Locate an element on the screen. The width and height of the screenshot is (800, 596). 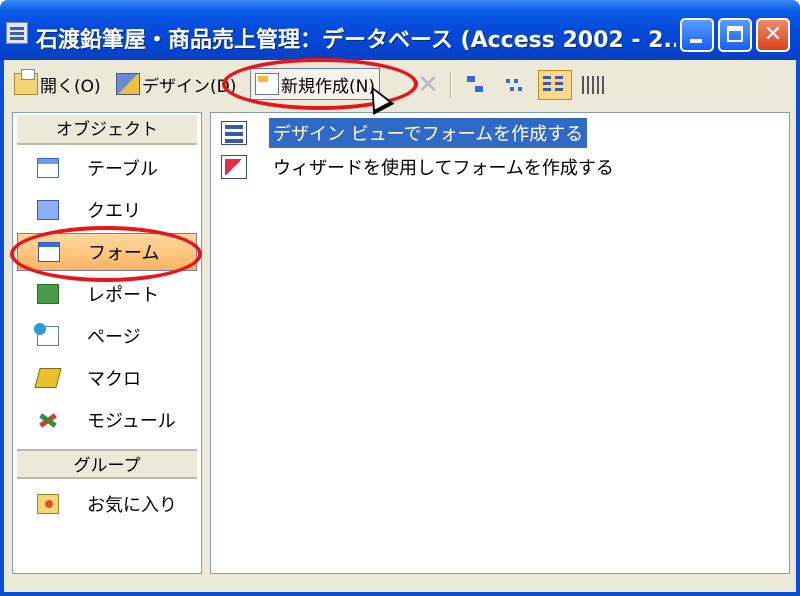
object-pages-label: ページ is located at coordinates (114, 337).